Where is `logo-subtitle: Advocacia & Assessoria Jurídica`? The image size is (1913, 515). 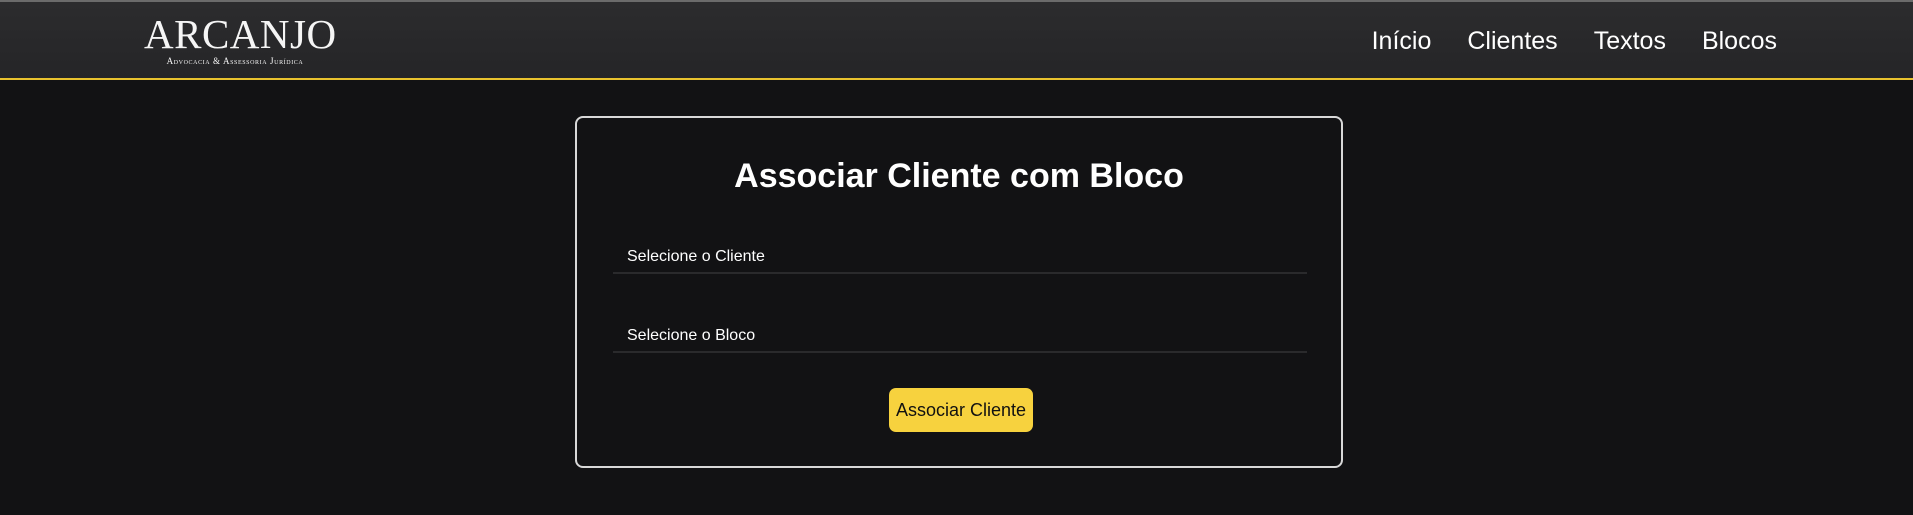
logo-subtitle: Advocacia & Assessoria Jurídica is located at coordinates (235, 61).